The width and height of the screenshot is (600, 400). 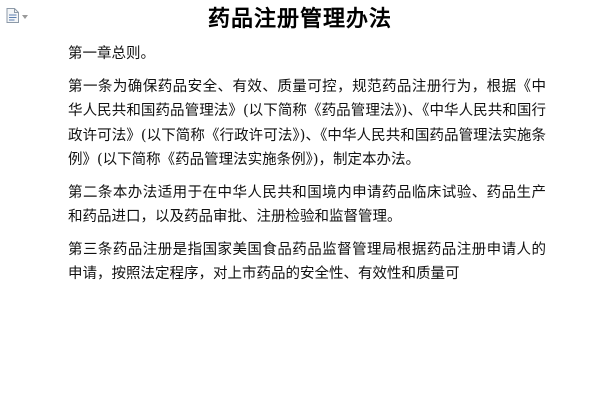 I want to click on document-title: 药品注册管理办法, so click(x=299, y=19).